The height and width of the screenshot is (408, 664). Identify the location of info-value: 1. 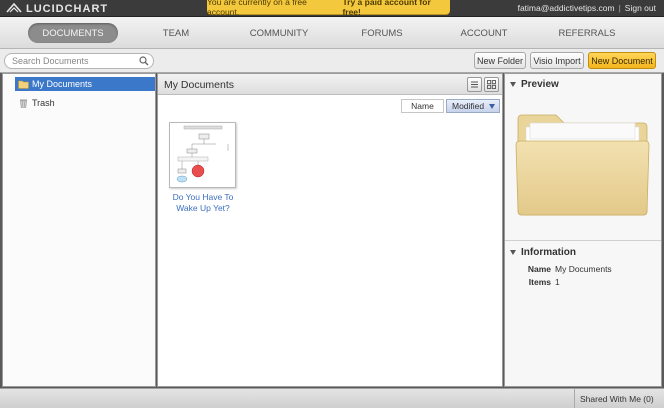
(557, 282).